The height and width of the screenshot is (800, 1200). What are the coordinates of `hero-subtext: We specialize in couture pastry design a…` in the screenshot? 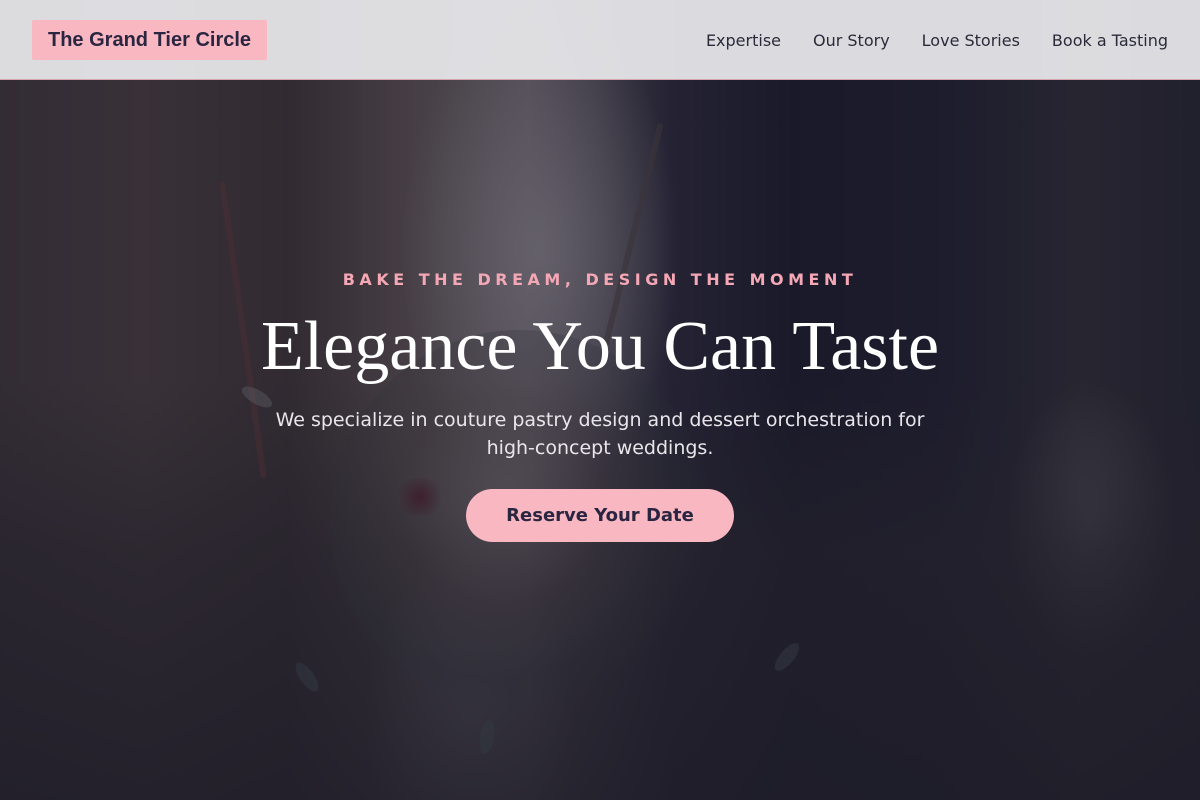 It's located at (600, 434).